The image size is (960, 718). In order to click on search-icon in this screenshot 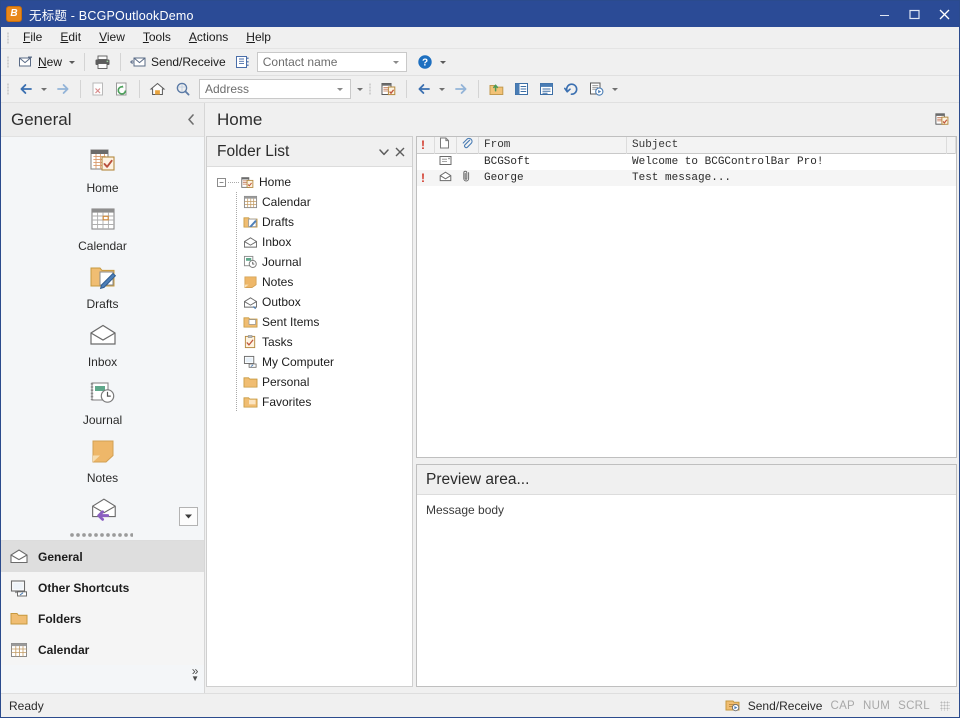, I will do `click(182, 89)`.